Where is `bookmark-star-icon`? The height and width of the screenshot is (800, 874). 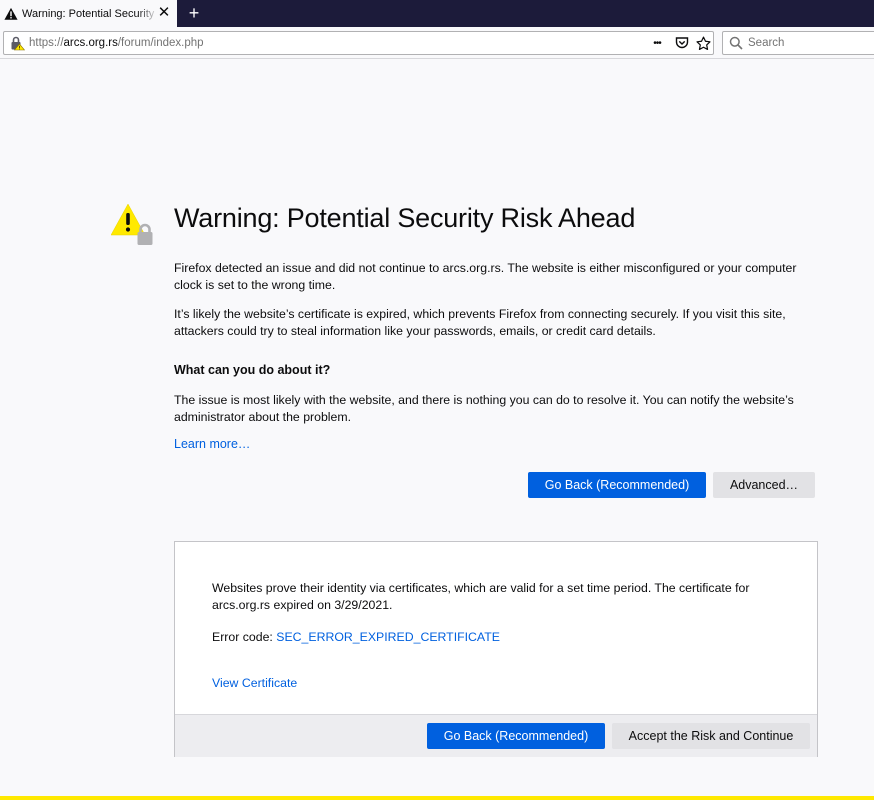 bookmark-star-icon is located at coordinates (703, 43).